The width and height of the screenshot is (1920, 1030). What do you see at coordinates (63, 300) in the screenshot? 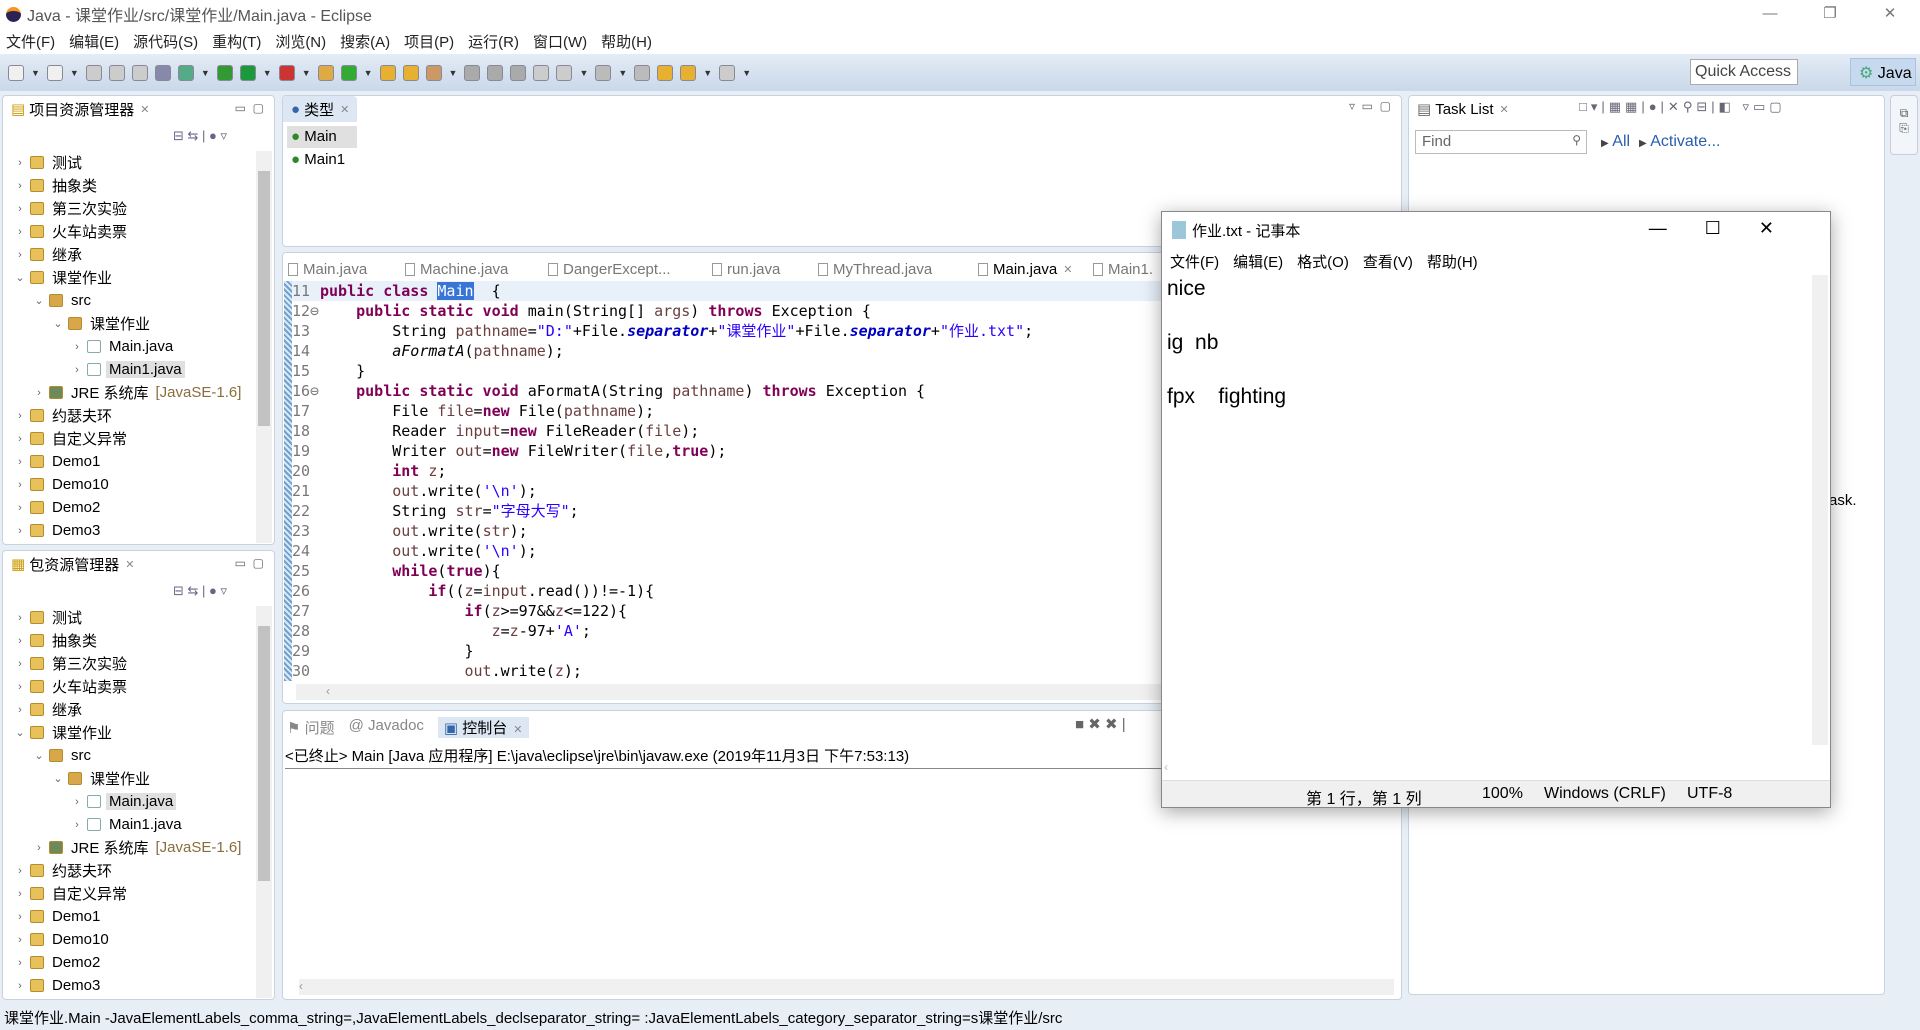
I see `tree-item: ⌄ src` at bounding box center [63, 300].